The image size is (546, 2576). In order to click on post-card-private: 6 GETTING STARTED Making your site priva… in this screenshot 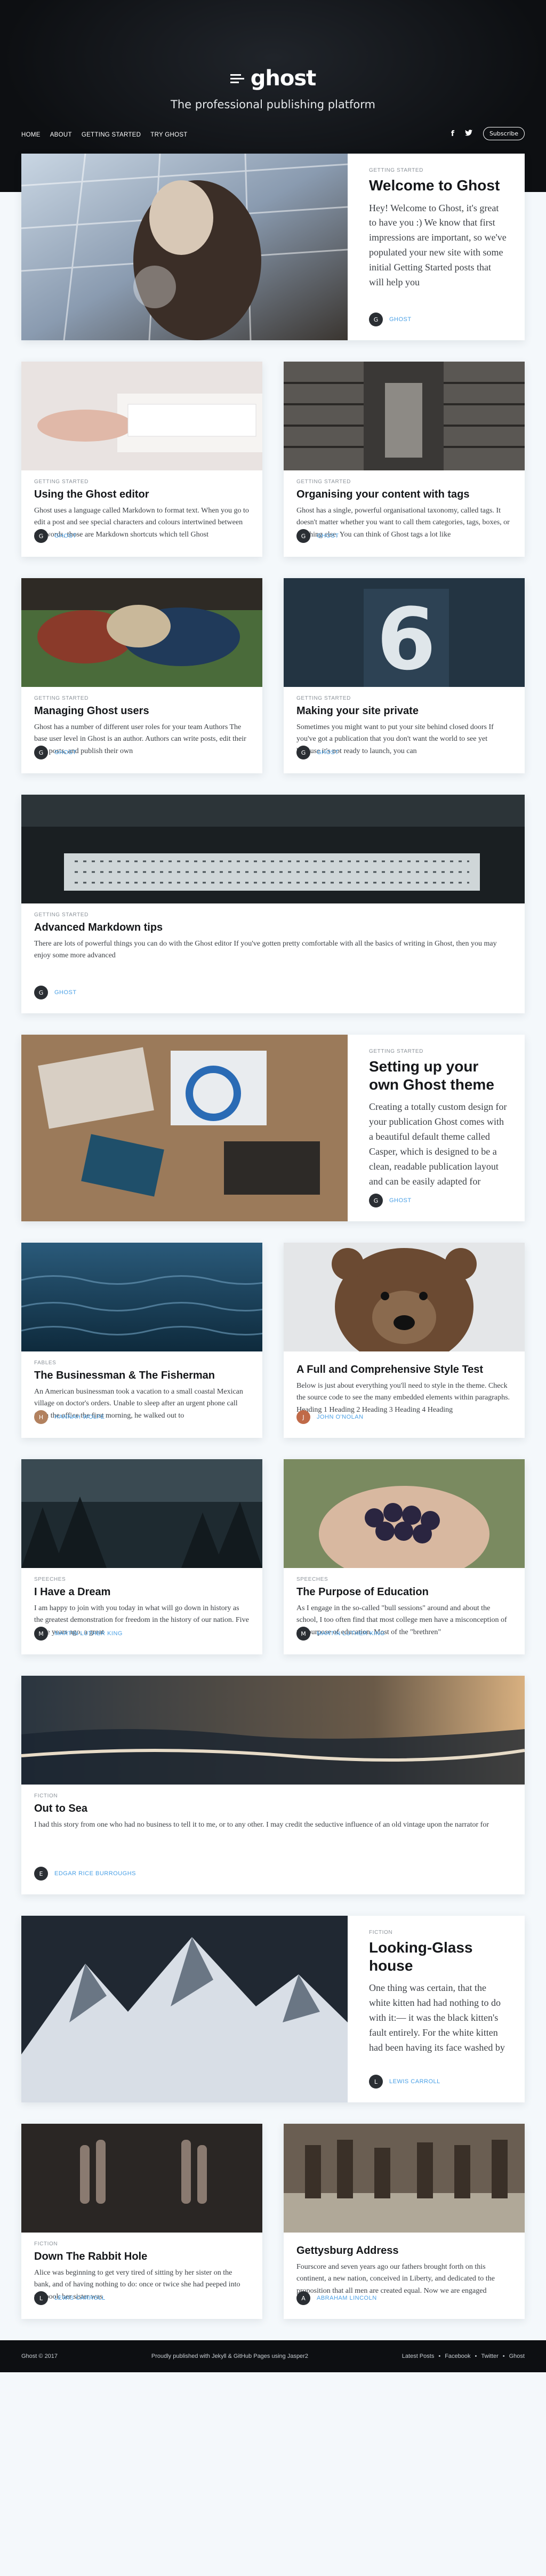, I will do `click(404, 675)`.